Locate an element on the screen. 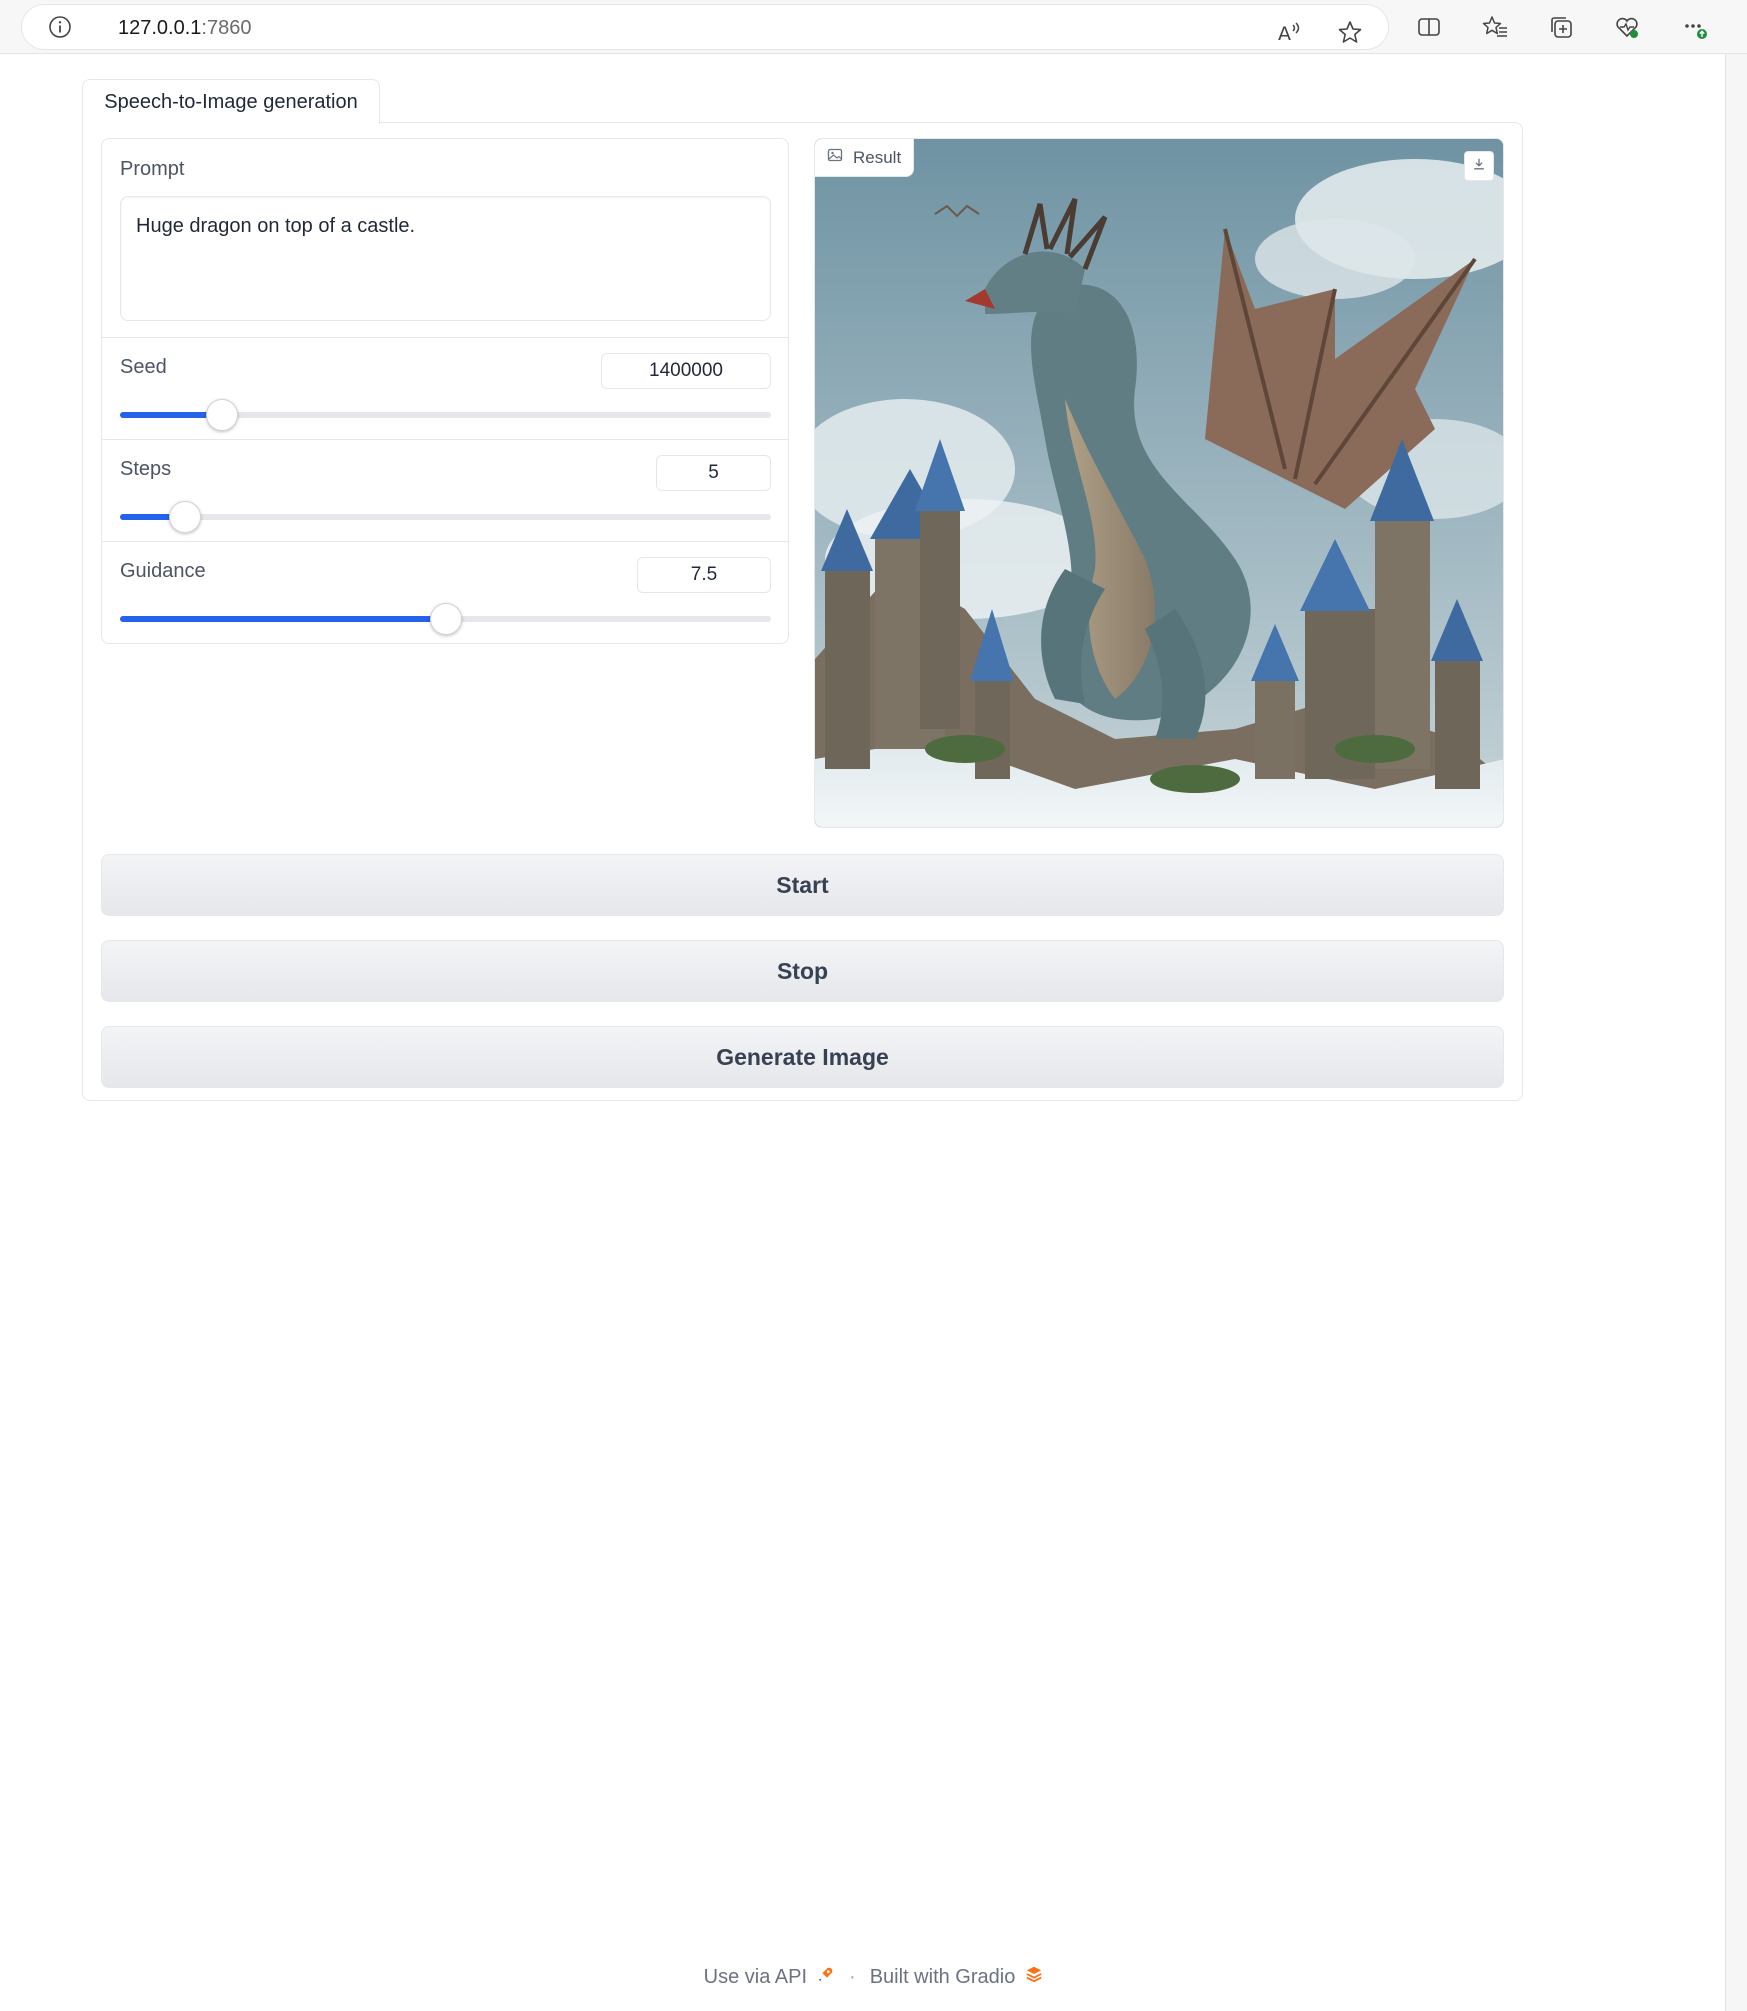 Image resolution: width=1747 pixels, height=2011 pixels. rocket-icon is located at coordinates (826, 1977).